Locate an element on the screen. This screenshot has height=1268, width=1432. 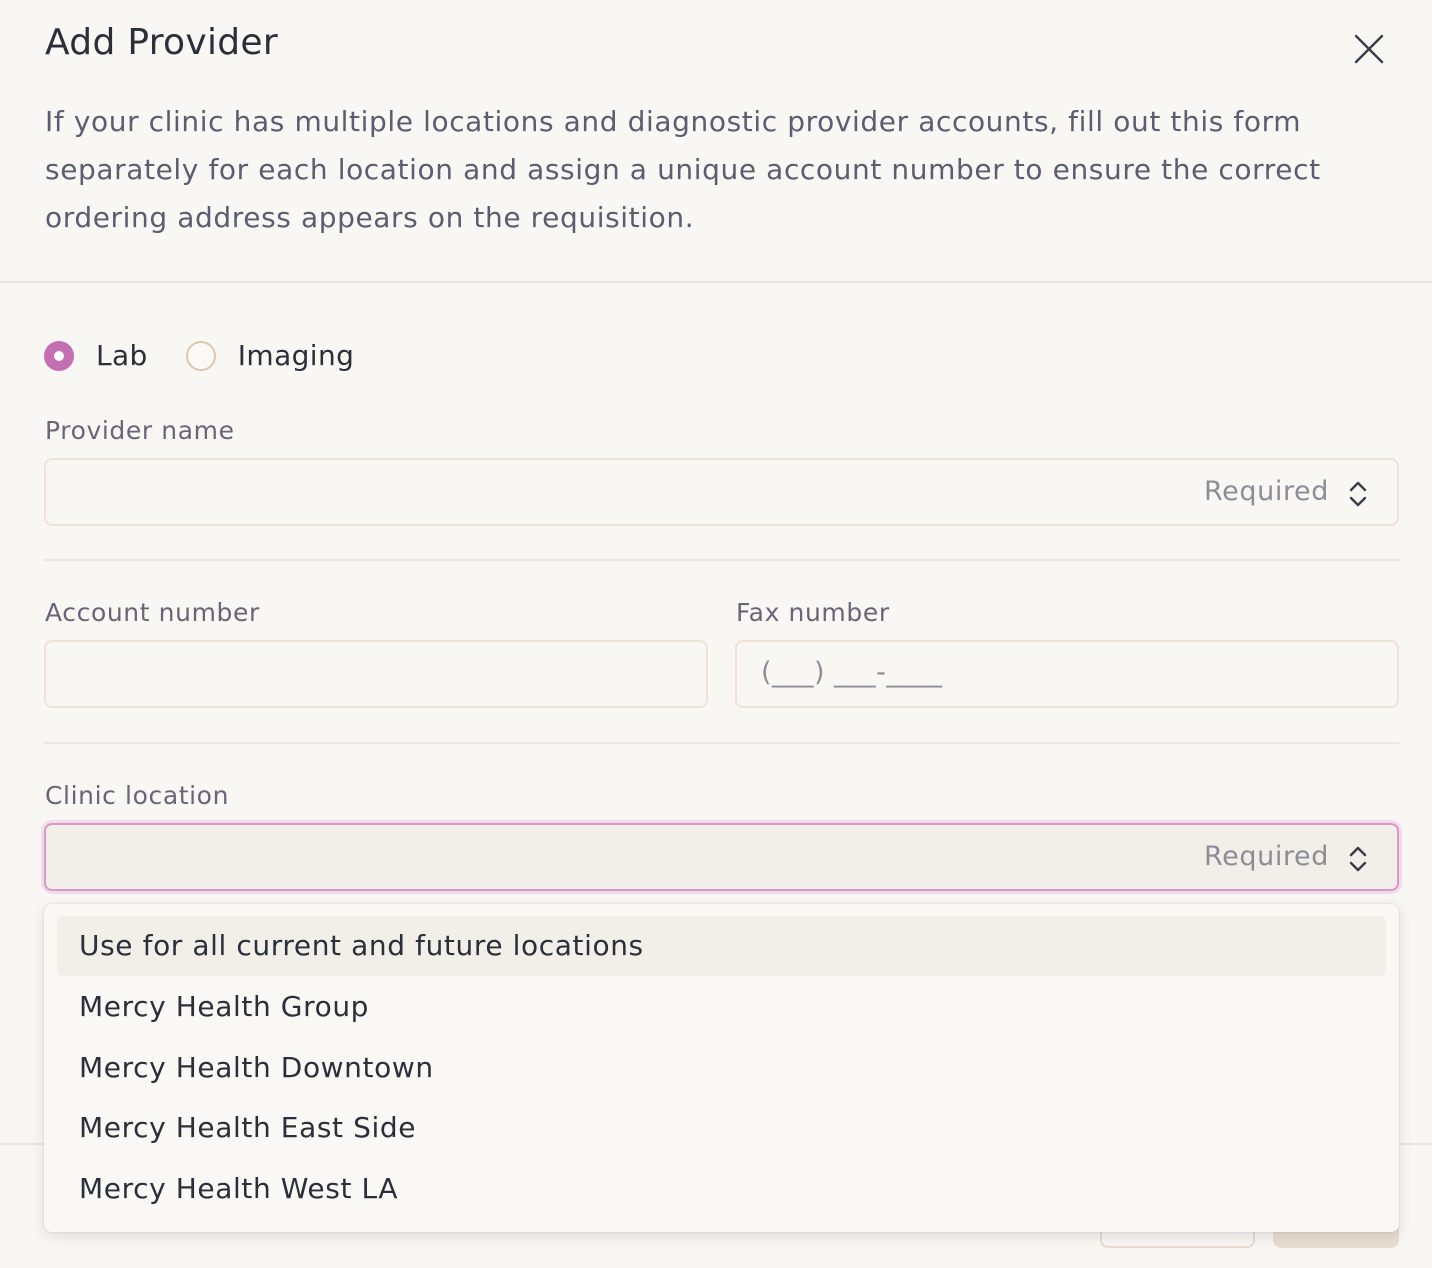
imaging-radio is located at coordinates (200, 355).